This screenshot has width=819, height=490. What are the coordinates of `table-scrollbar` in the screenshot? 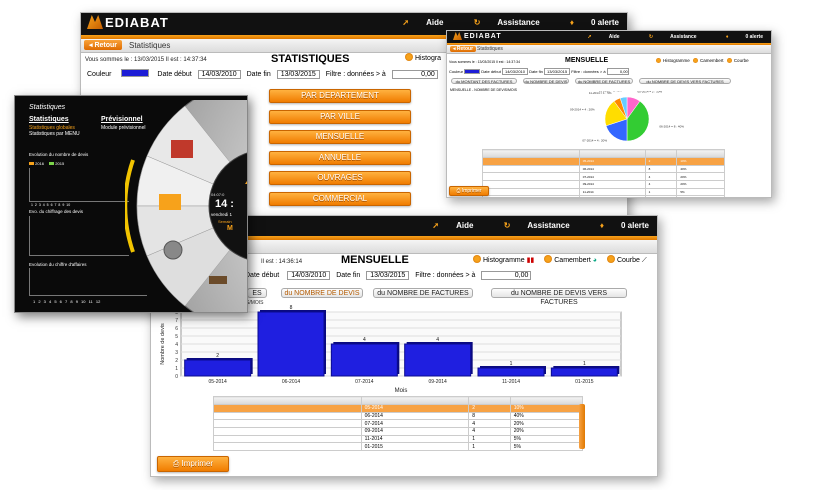 It's located at (582, 426).